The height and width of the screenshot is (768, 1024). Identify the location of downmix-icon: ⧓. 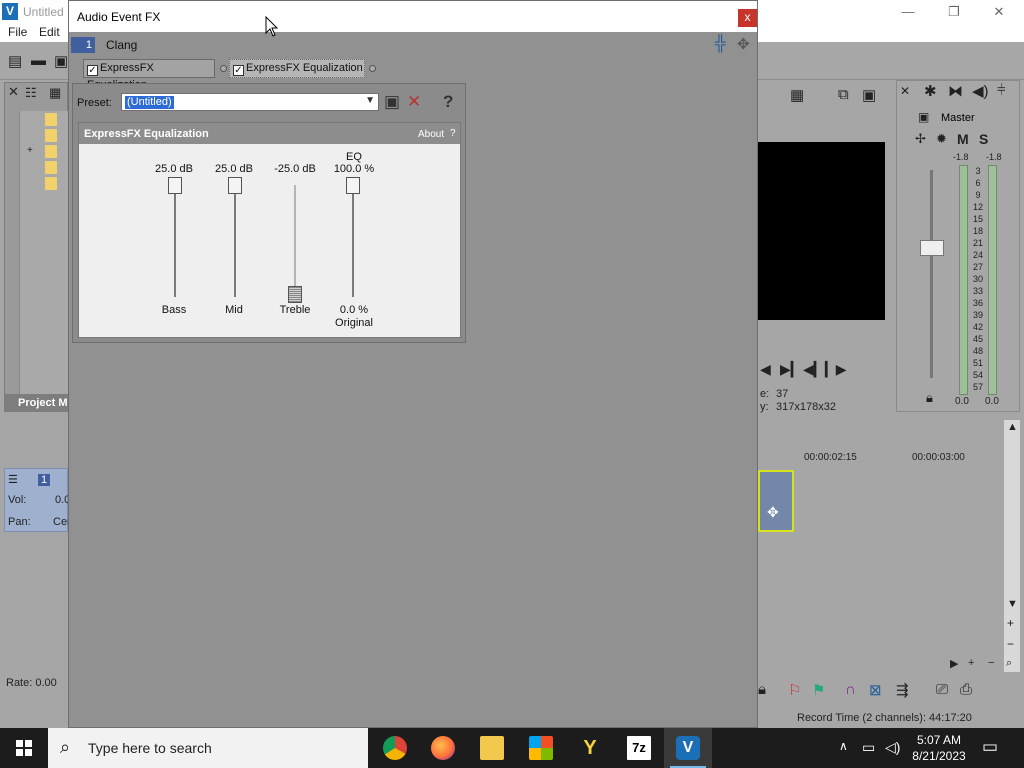
(955, 91).